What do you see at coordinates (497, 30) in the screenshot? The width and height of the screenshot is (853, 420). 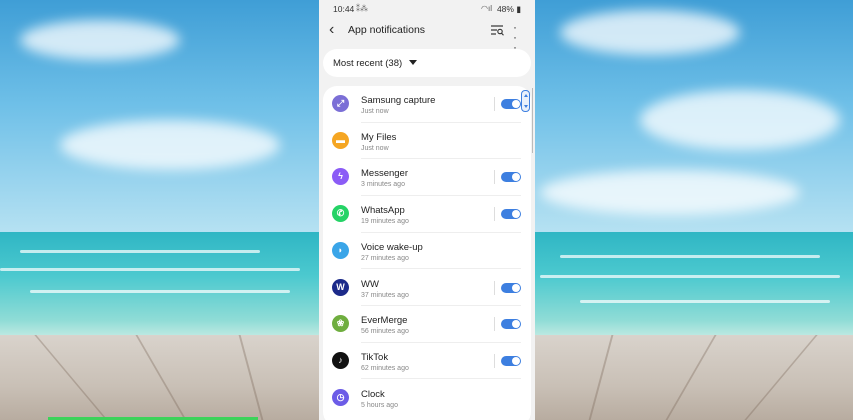 I see `search-list-icon` at bounding box center [497, 30].